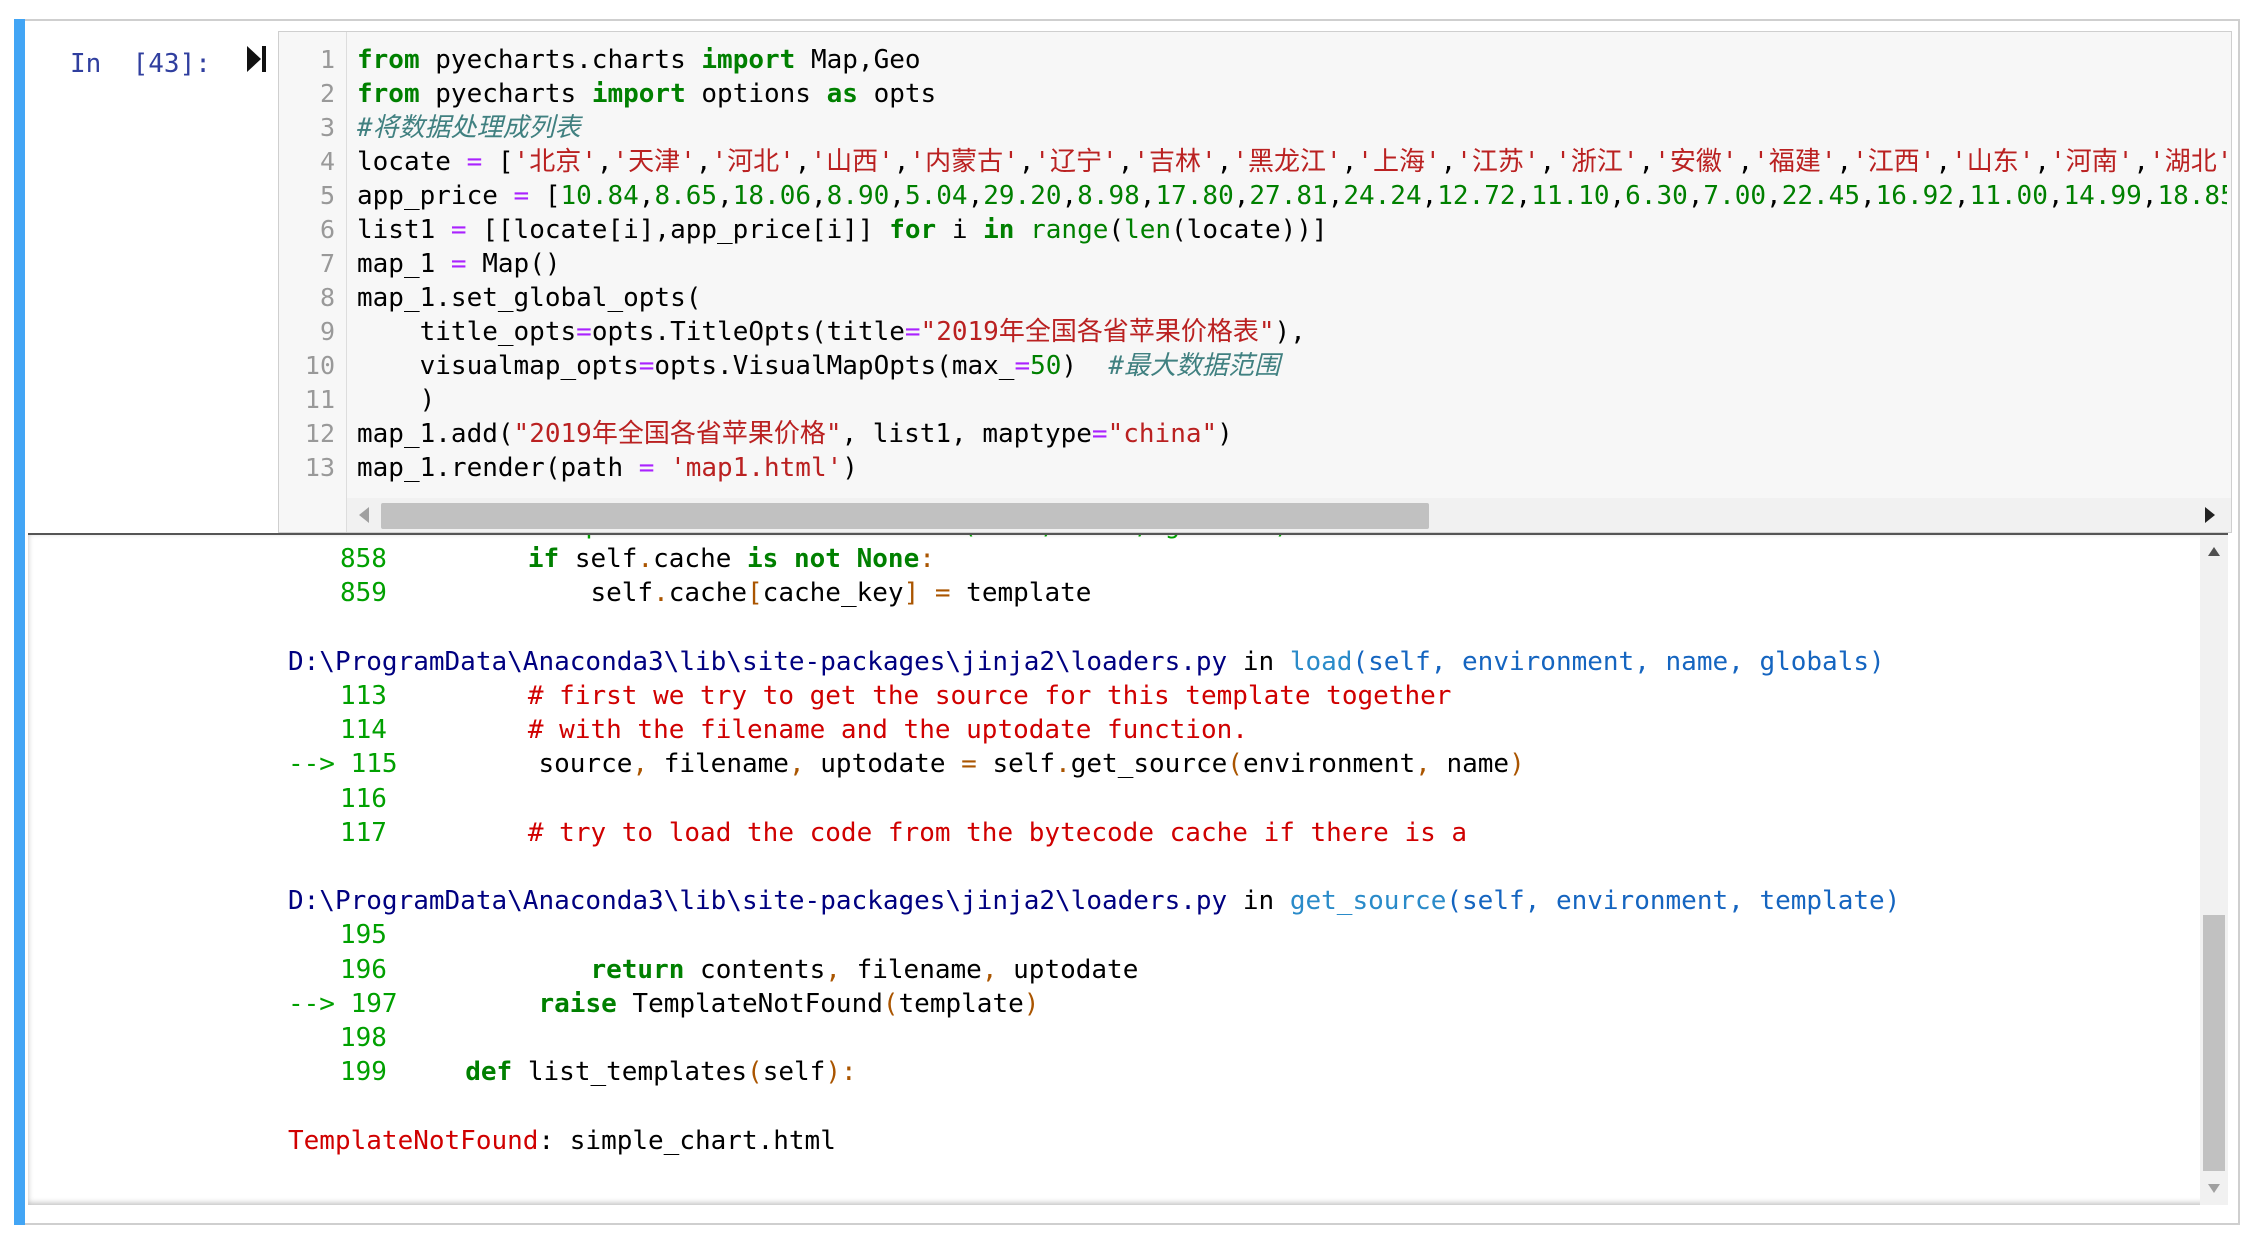 The height and width of the screenshot is (1241, 2254). What do you see at coordinates (2214, 1189) in the screenshot?
I see `scroll-down-icon` at bounding box center [2214, 1189].